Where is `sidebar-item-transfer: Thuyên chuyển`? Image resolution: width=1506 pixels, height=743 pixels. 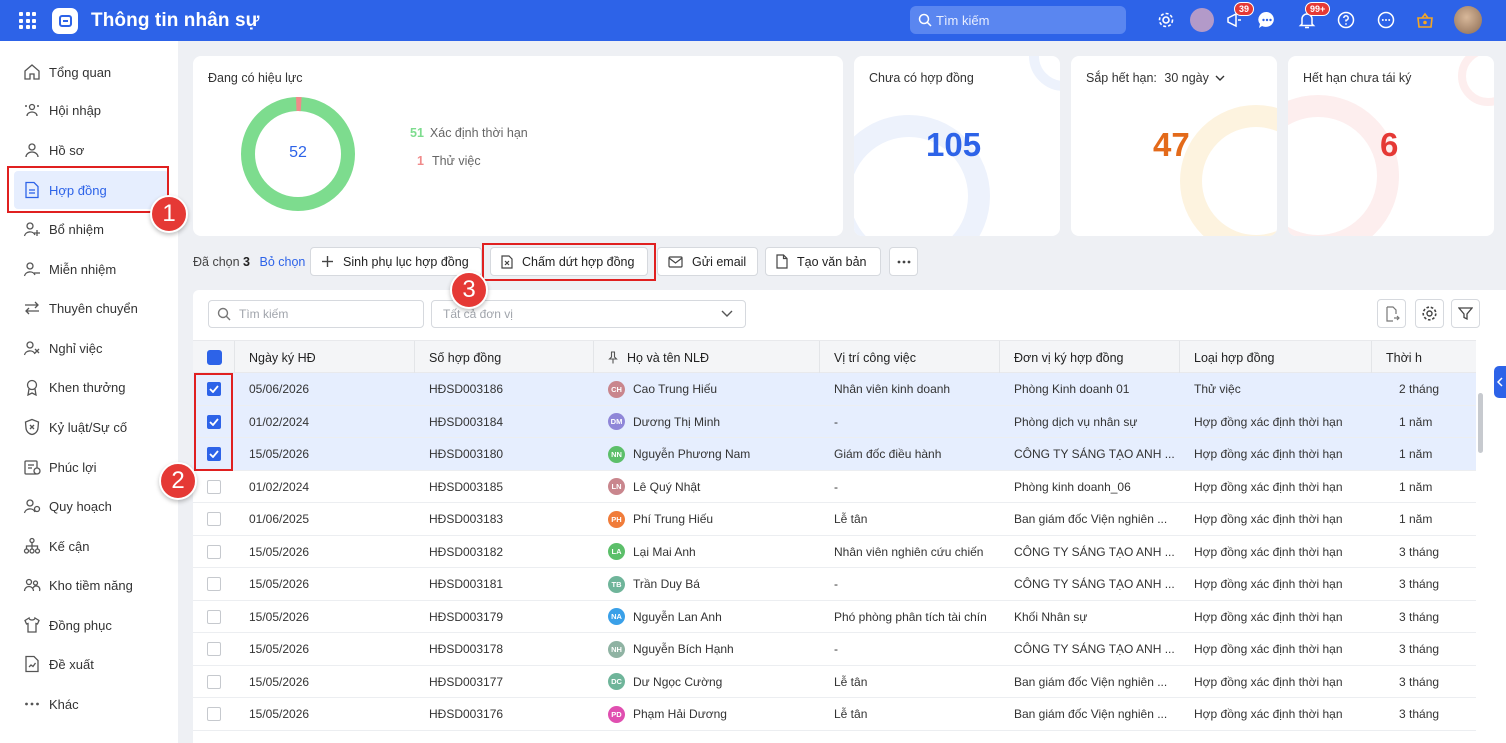
sidebar-item-transfer: Thuyên chuyển is located at coordinates (91, 308).